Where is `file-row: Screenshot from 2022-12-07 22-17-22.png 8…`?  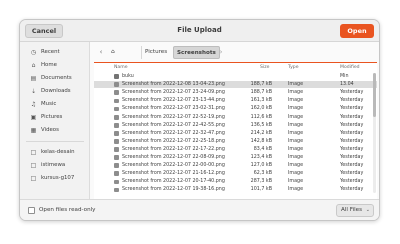 file-row: Screenshot from 2022-12-07 22-17-22.png 8… is located at coordinates (235, 149).